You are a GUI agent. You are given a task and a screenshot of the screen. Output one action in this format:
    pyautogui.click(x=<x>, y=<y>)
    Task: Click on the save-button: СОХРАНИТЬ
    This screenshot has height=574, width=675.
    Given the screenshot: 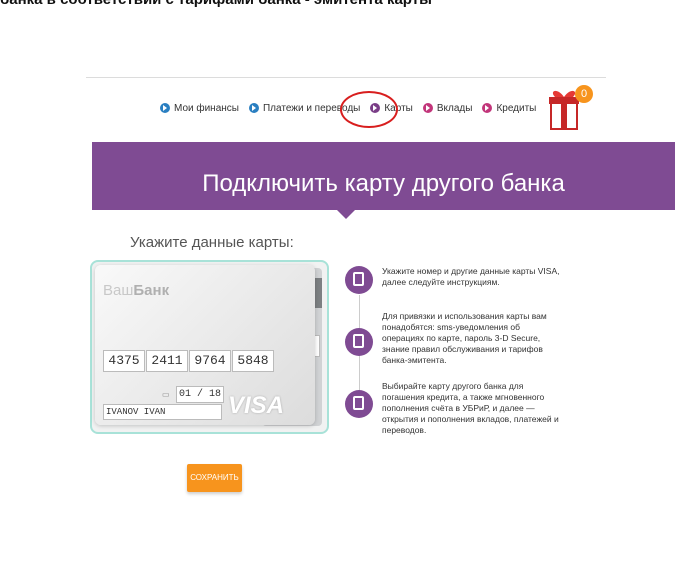 What is the action you would take?
    pyautogui.click(x=214, y=478)
    